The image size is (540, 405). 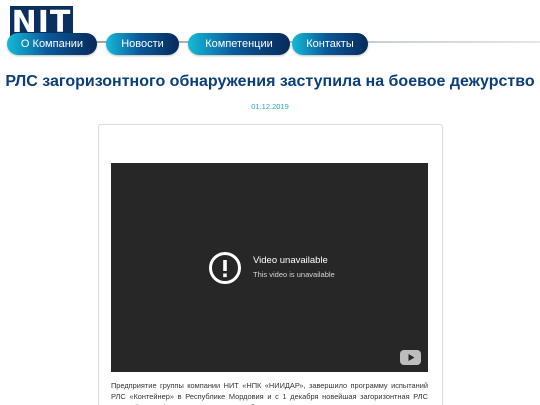 What do you see at coordinates (294, 274) in the screenshot?
I see `video-status-subtitle: This video is unavailable` at bounding box center [294, 274].